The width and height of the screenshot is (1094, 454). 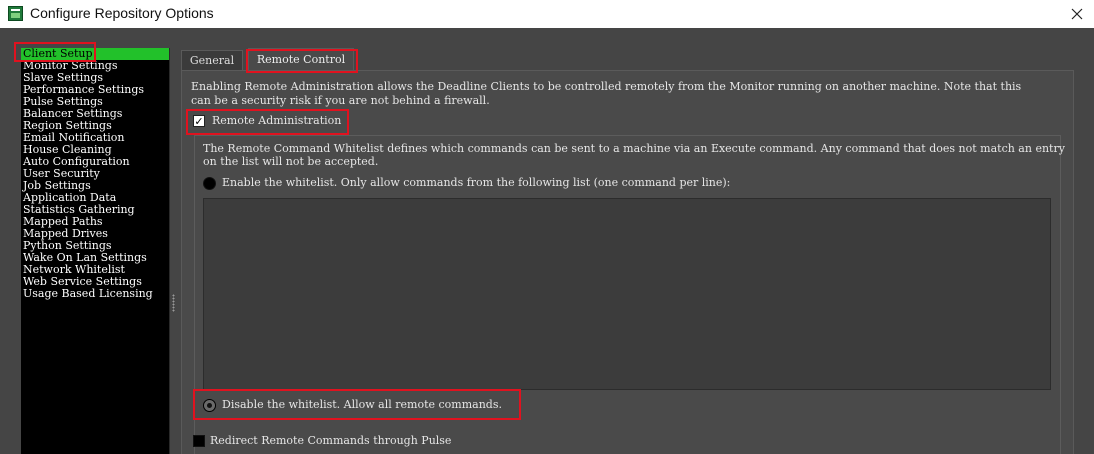 What do you see at coordinates (276, 121) in the screenshot?
I see `remote-administration-label: Remote Administration` at bounding box center [276, 121].